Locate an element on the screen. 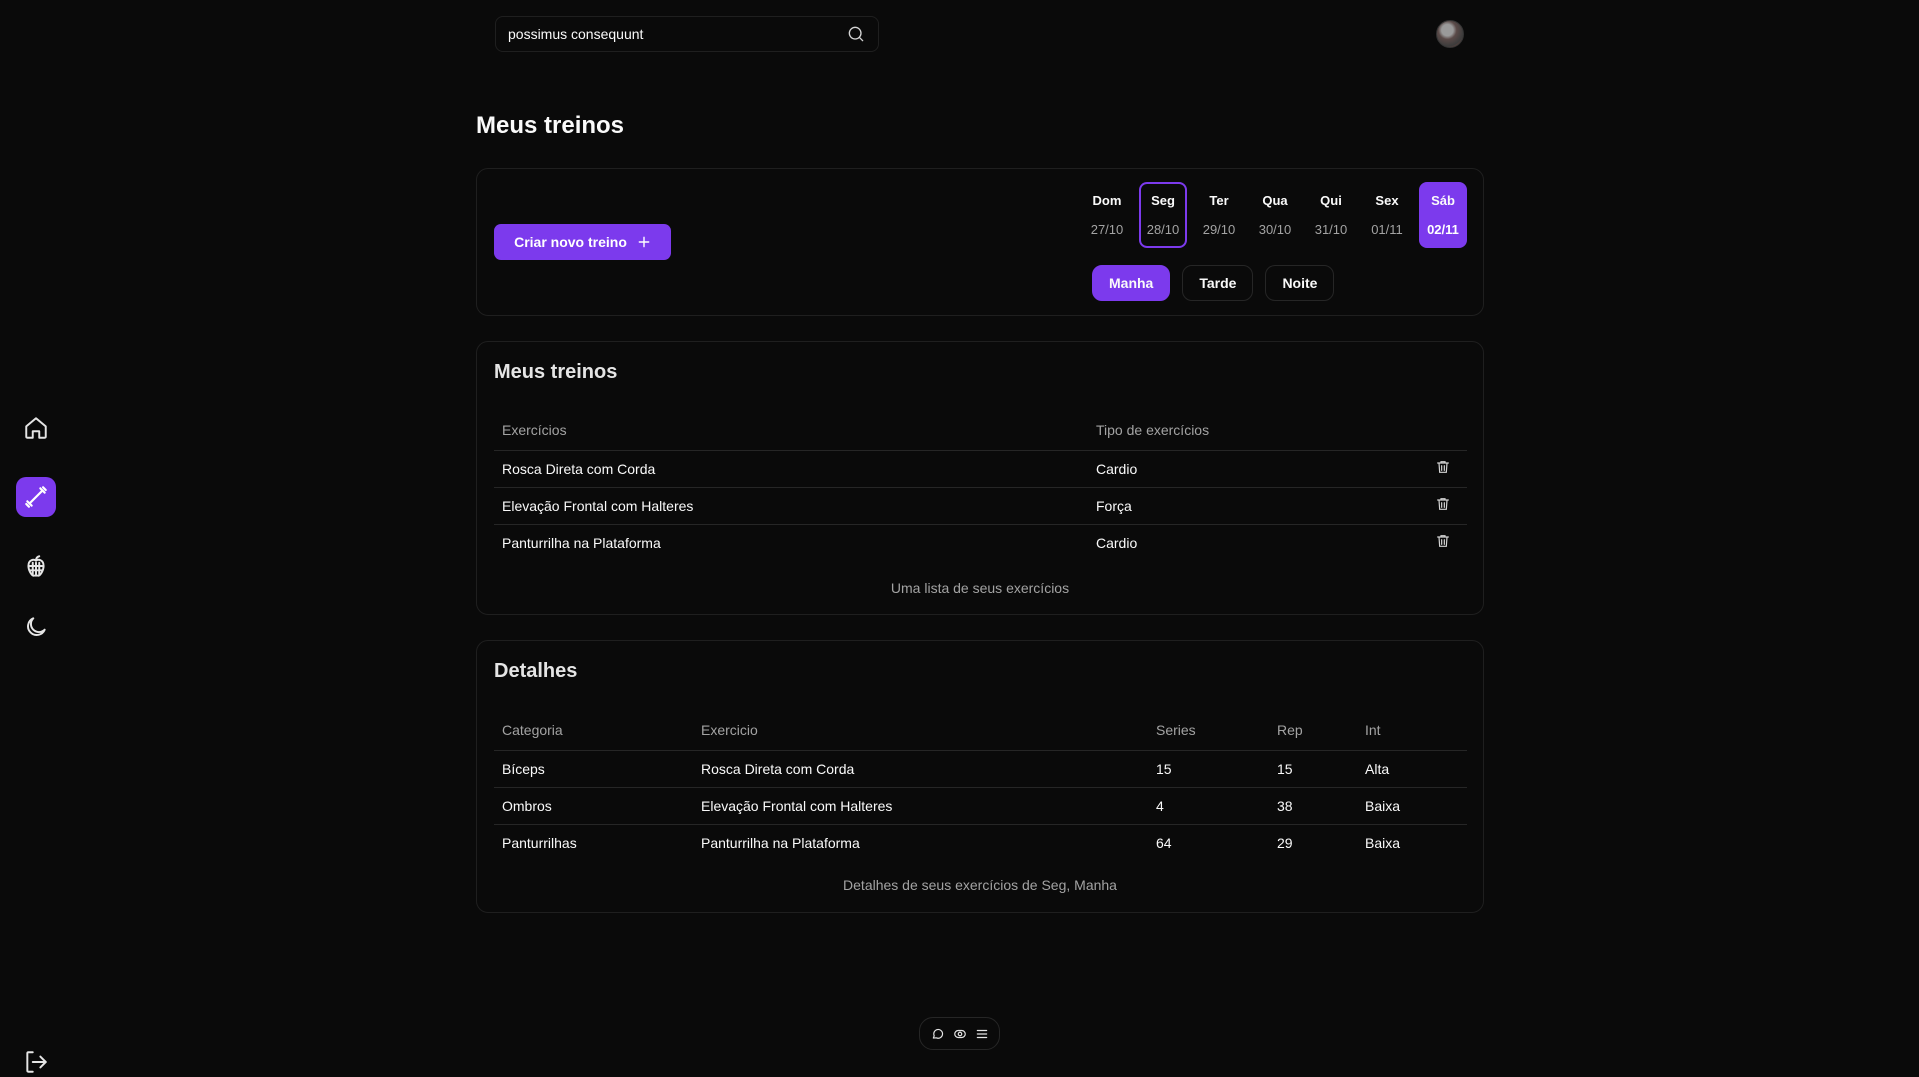 The image size is (1919, 1077). shift-selector: Manha Tarde Noite is located at coordinates (1213, 283).